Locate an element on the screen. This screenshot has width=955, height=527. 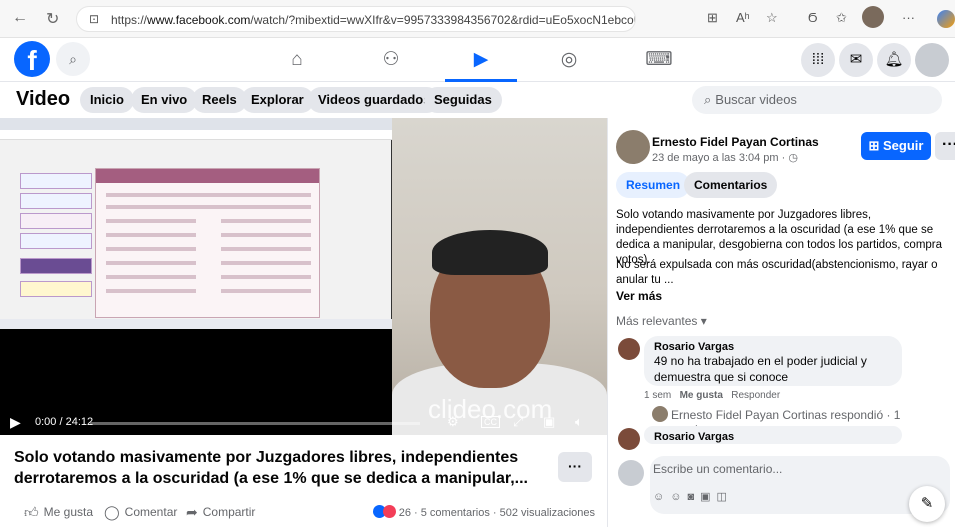
post-date: 23 de mayo a las 3:04 pm · ◷ is located at coordinates (725, 157).